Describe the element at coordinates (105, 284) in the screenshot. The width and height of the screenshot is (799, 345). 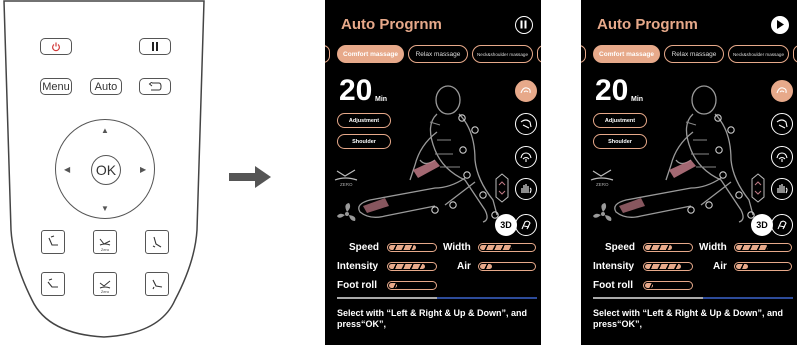
I see `zero-gravity-2-button: Zero` at that location.